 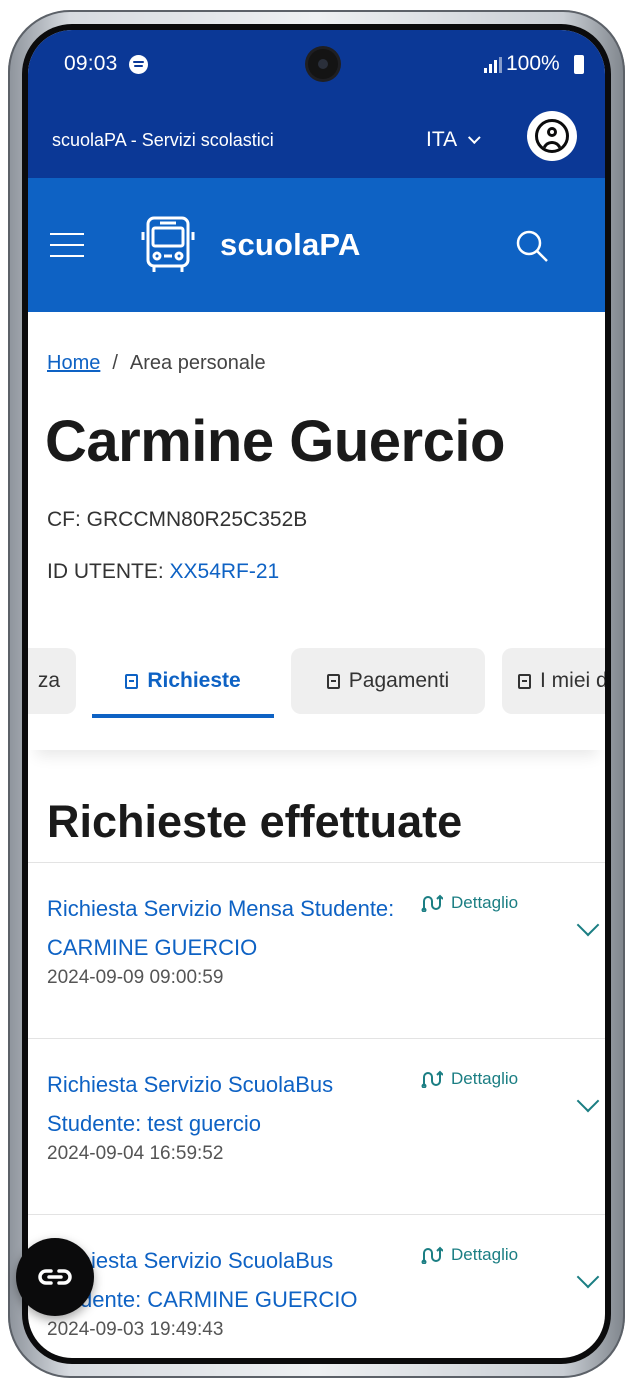 What do you see at coordinates (135, 1153) in the screenshot?
I see `request-date: 2024-09-04 16:59:52` at bounding box center [135, 1153].